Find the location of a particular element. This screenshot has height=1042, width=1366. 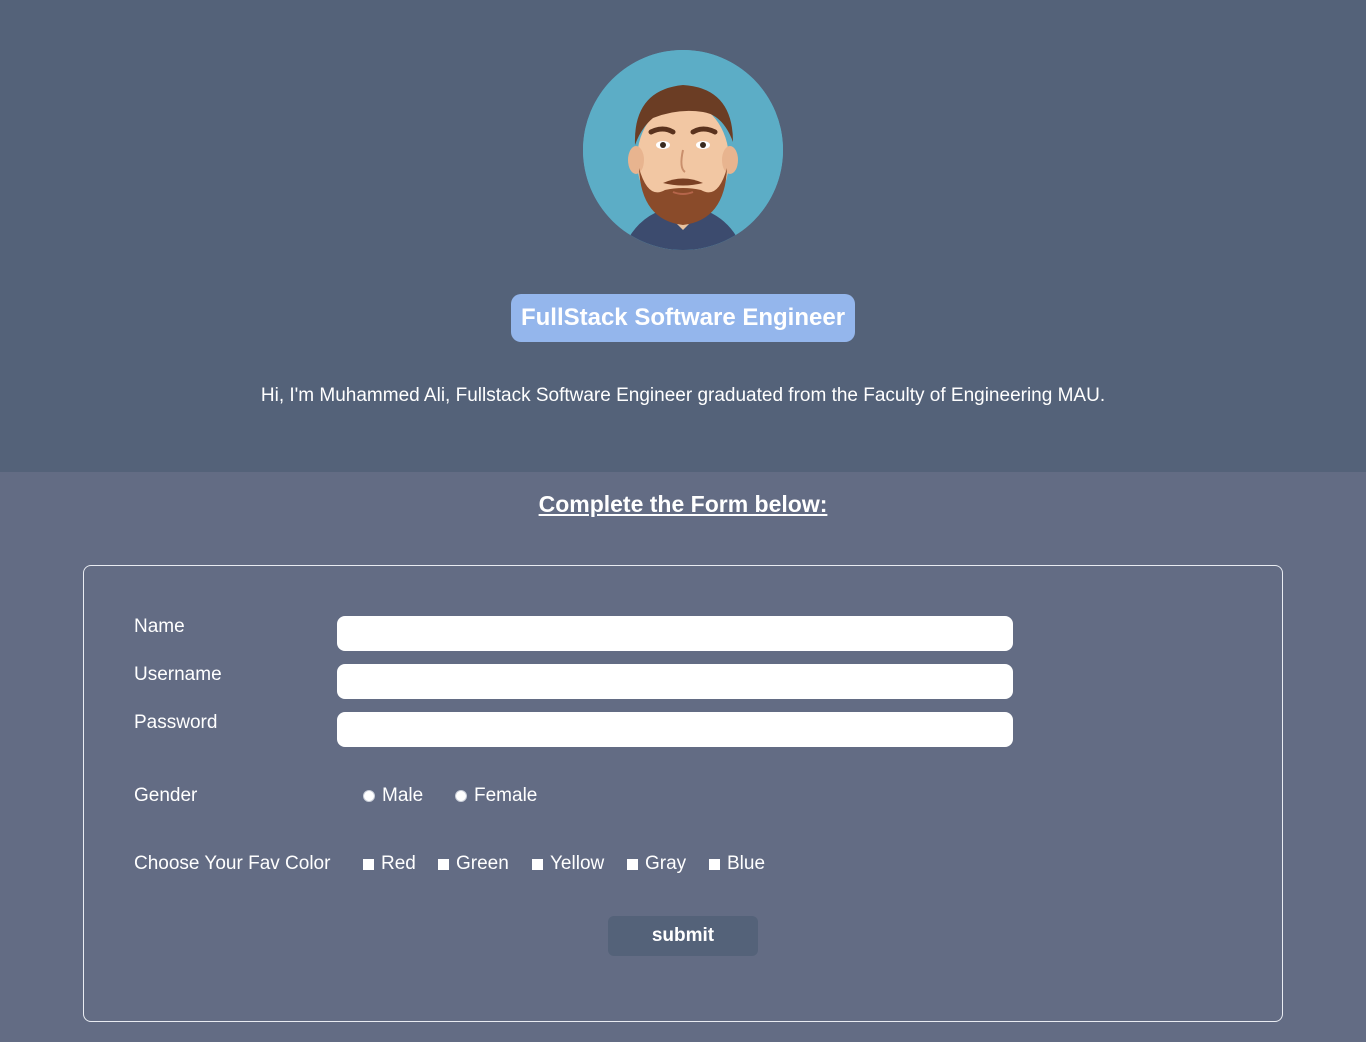

gender-option-female: Female is located at coordinates (496, 796).